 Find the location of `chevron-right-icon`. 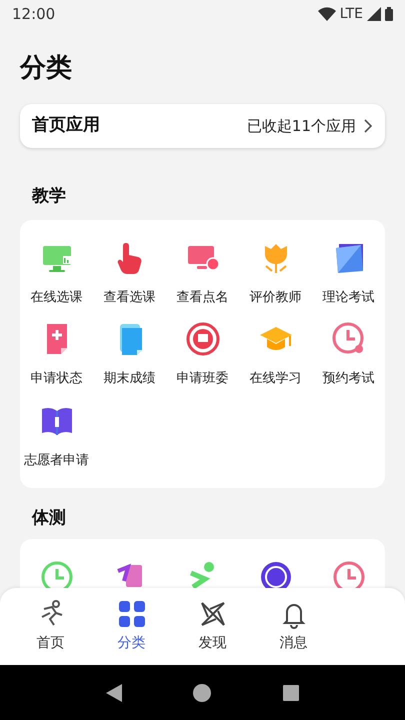

chevron-right-icon is located at coordinates (368, 126).